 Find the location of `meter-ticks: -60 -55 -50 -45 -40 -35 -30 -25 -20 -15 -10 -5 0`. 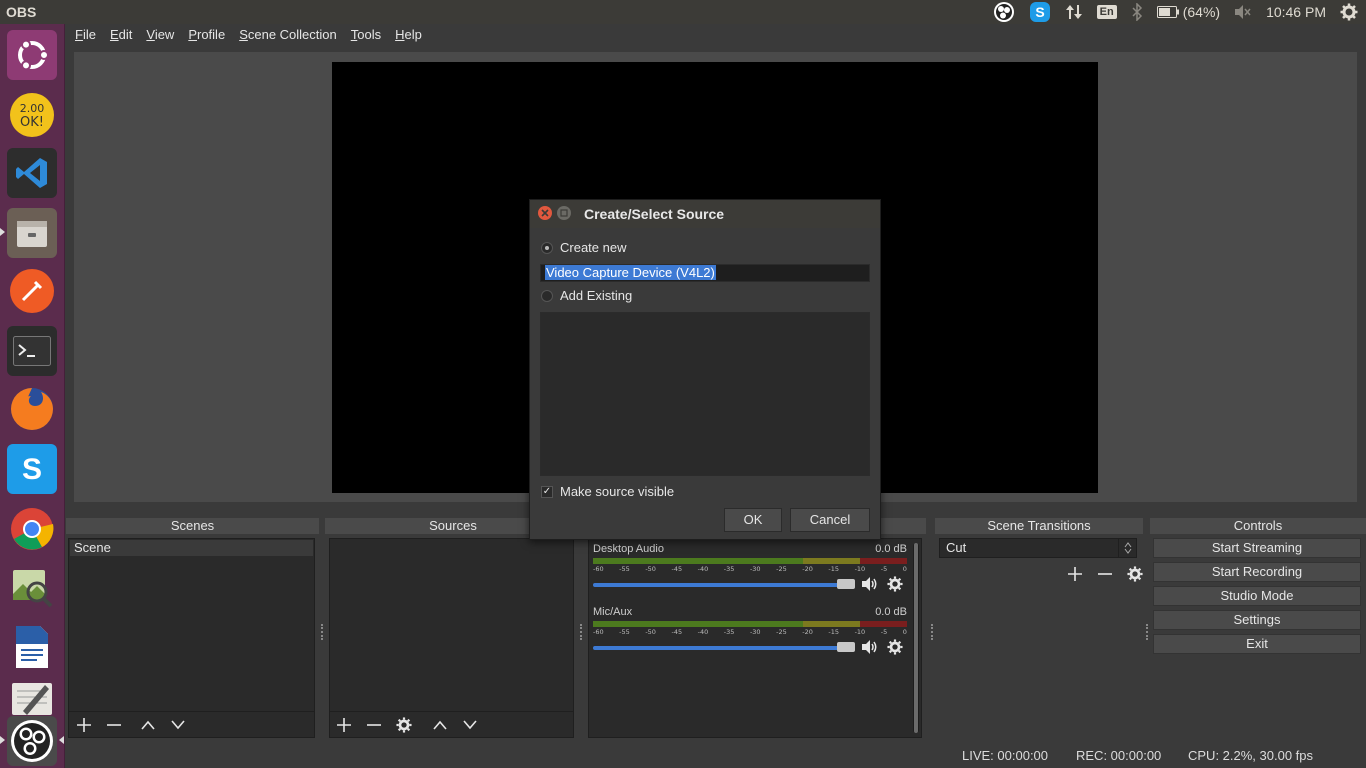

meter-ticks: -60 -55 -50 -45 -40 -35 -30 -25 -20 -15 -10 -5 0 is located at coordinates (750, 569).